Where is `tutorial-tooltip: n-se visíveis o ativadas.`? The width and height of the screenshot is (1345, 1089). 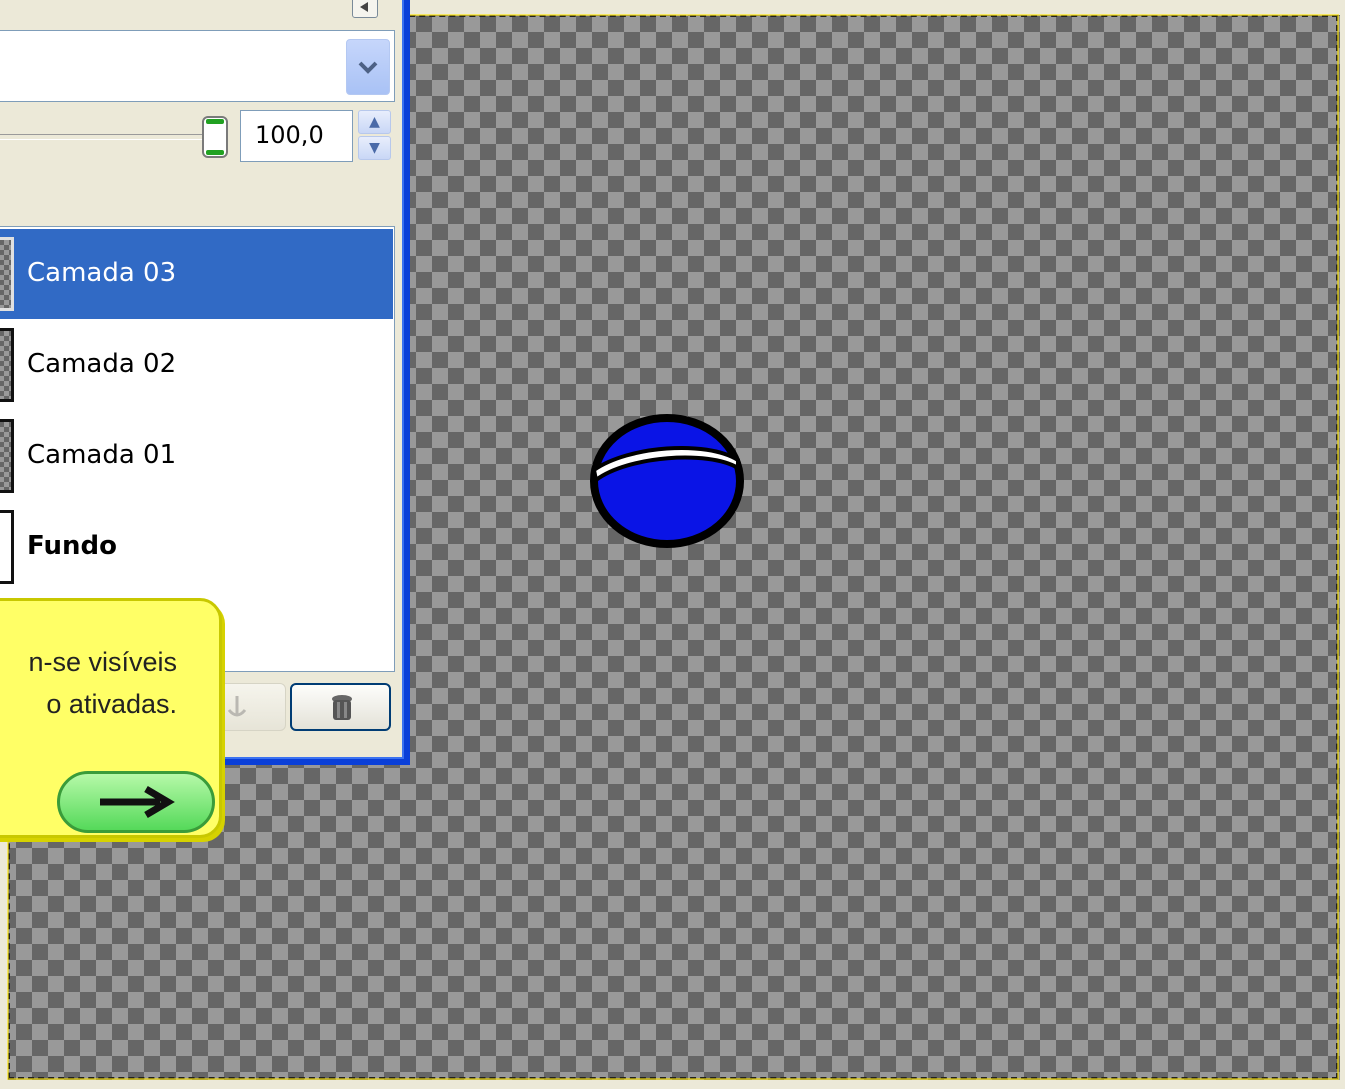
tutorial-tooltip: n-se visíveis o ativadas. is located at coordinates (111, 718).